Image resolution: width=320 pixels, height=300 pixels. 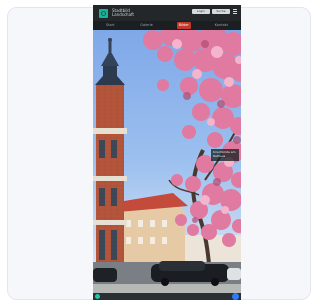 I want to click on photo-caption: Kirschblüte am Rathaus, so click(x=225, y=155).